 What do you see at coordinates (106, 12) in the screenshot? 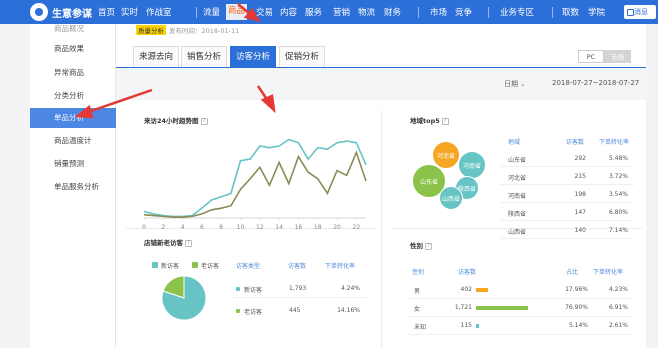
I see `nav-home: 首页` at bounding box center [106, 12].